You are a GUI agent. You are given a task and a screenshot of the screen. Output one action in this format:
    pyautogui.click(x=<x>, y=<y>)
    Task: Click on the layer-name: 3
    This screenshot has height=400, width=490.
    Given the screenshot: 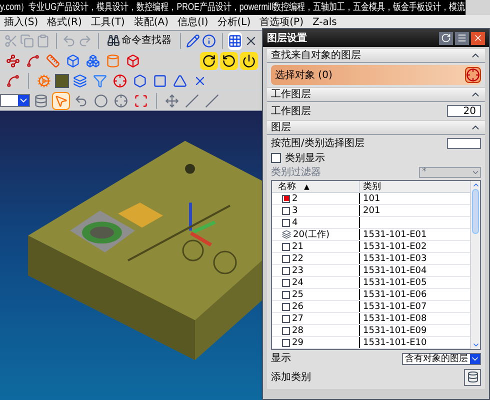 What is the action you would take?
    pyautogui.click(x=295, y=211)
    